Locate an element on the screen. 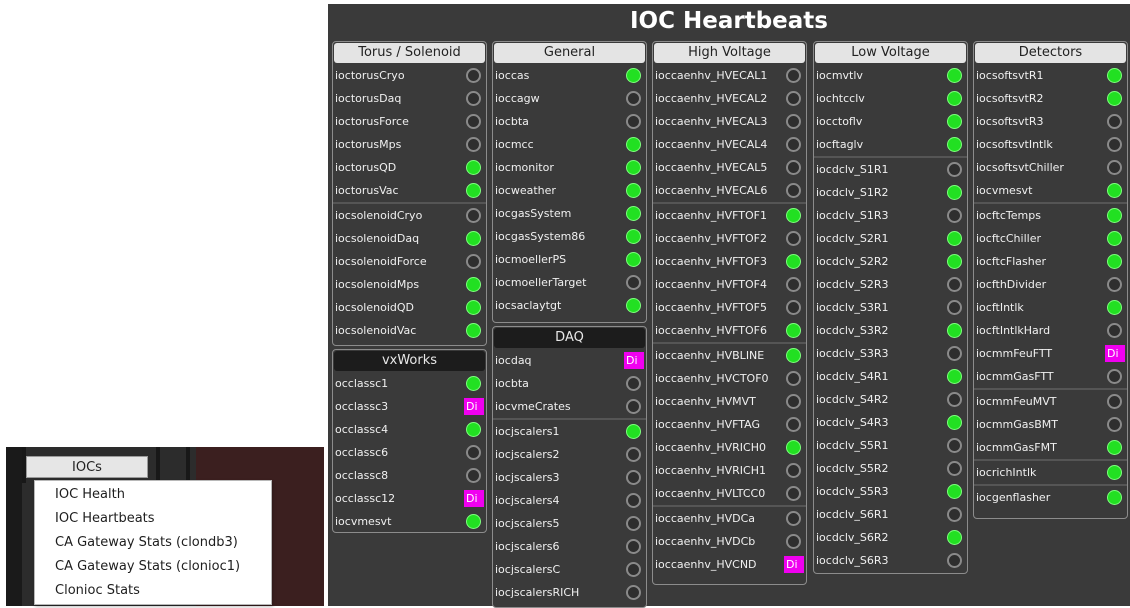 This screenshot has width=1130, height=608. ioc-name-label: ioccaenhv_HVFTOF3 is located at coordinates (711, 261).